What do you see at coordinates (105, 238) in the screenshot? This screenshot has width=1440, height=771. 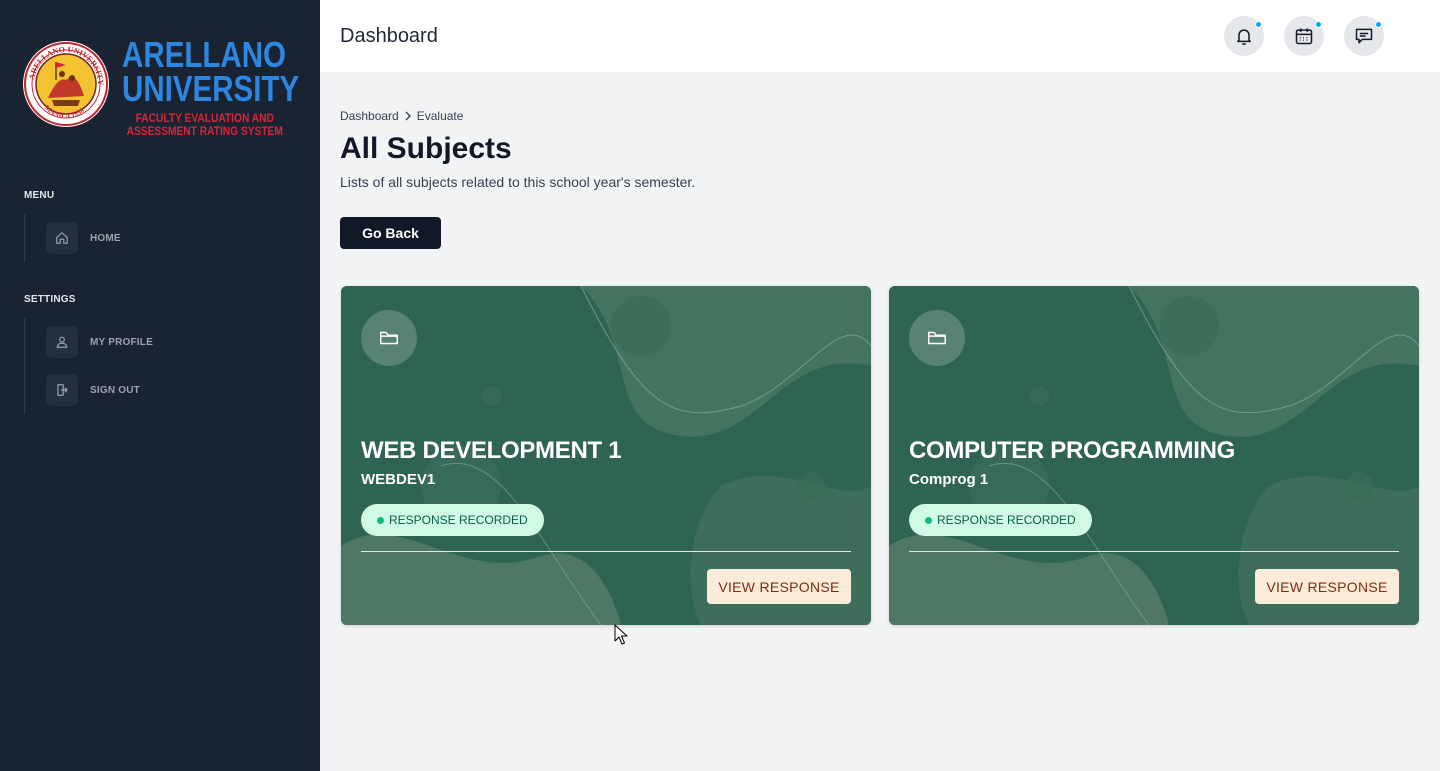 I see `sidebar-item-label: HOME` at bounding box center [105, 238].